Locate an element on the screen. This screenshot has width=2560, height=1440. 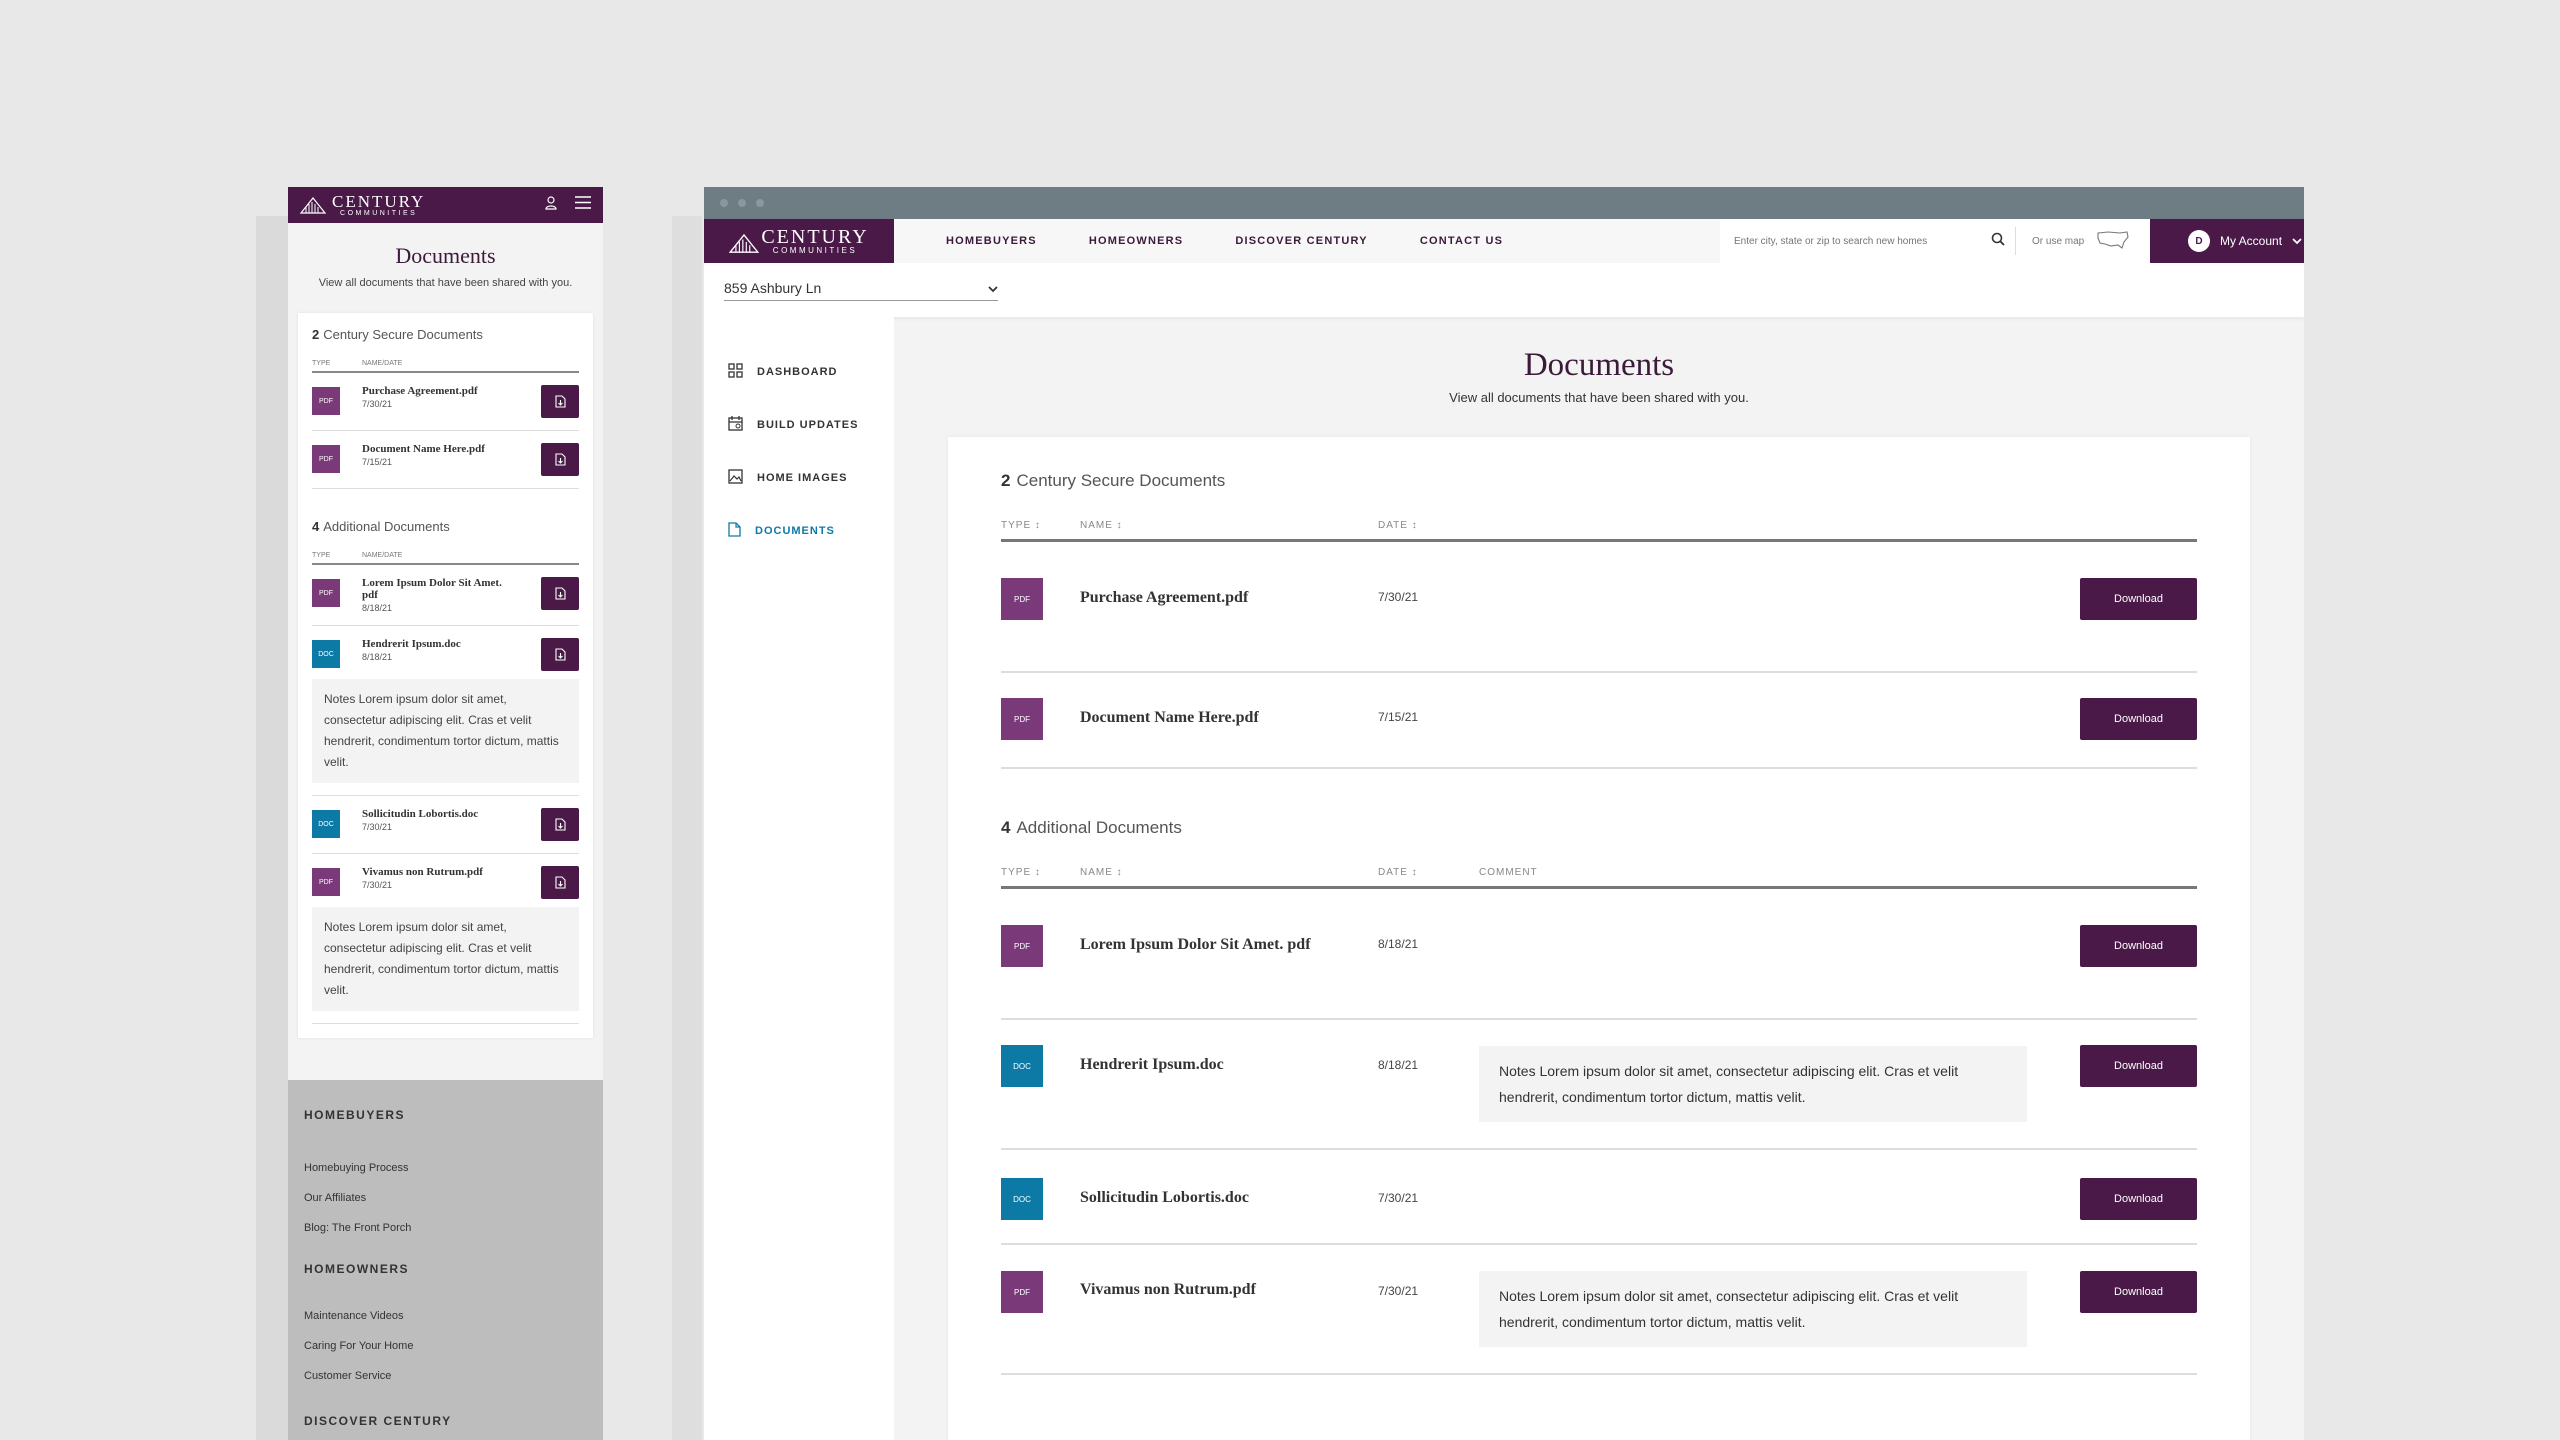
sidebar-item-documents: DOCUMENTS is located at coordinates (799, 530).